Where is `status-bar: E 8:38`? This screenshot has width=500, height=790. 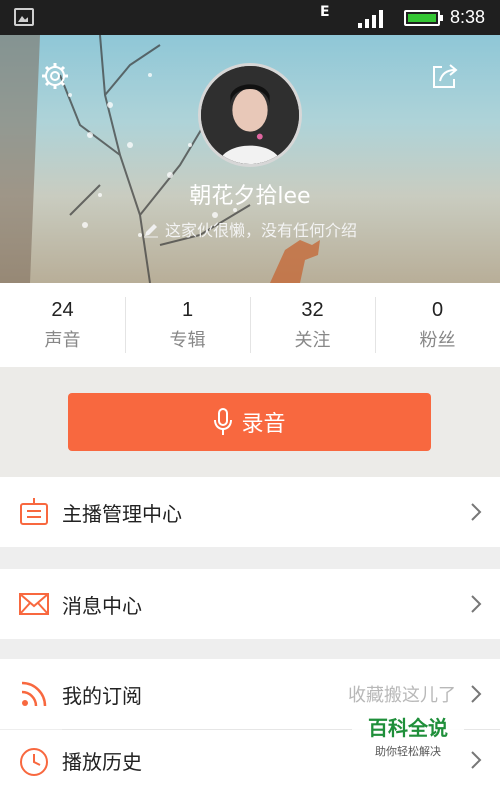 status-bar: E 8:38 is located at coordinates (250, 17).